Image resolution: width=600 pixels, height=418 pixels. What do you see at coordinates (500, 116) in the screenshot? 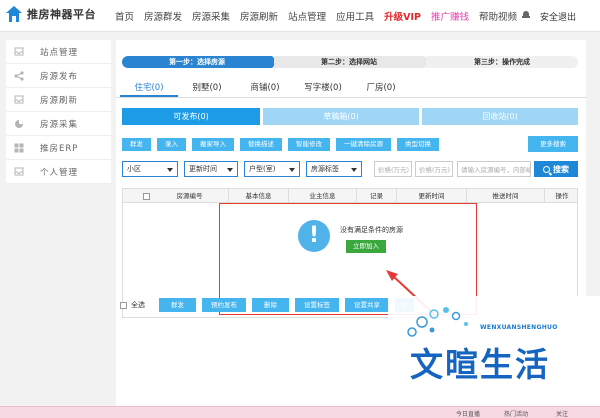
I see `tab-recycle-bin: 回收站(0)` at bounding box center [500, 116].